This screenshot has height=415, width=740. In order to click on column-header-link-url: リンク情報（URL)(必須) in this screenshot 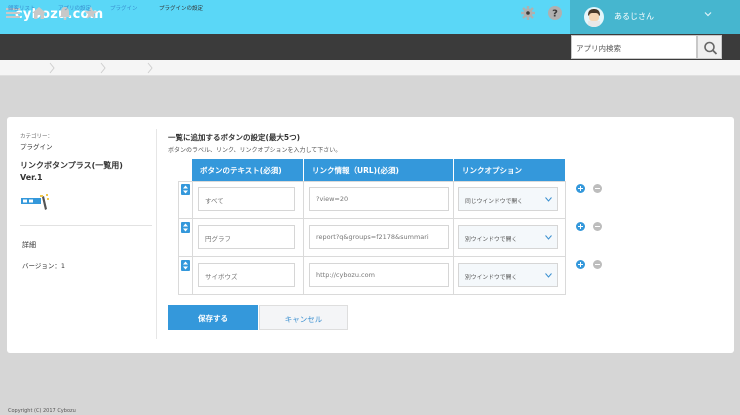, I will do `click(378, 170)`.